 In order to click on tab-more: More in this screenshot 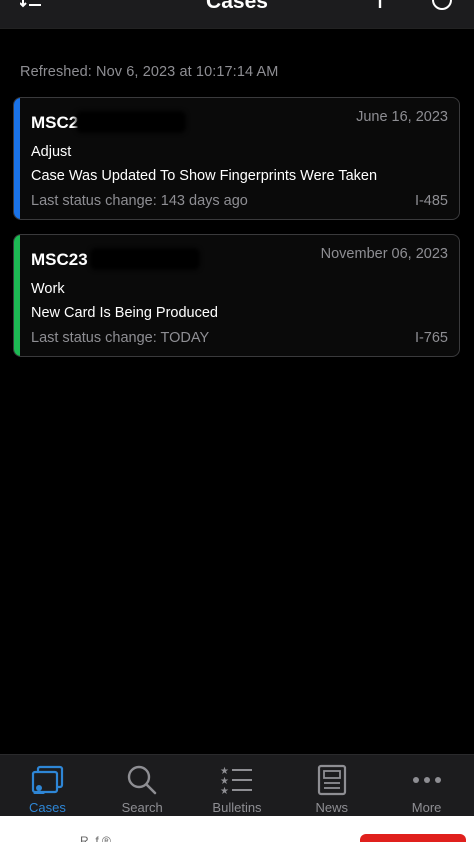, I will do `click(426, 786)`.